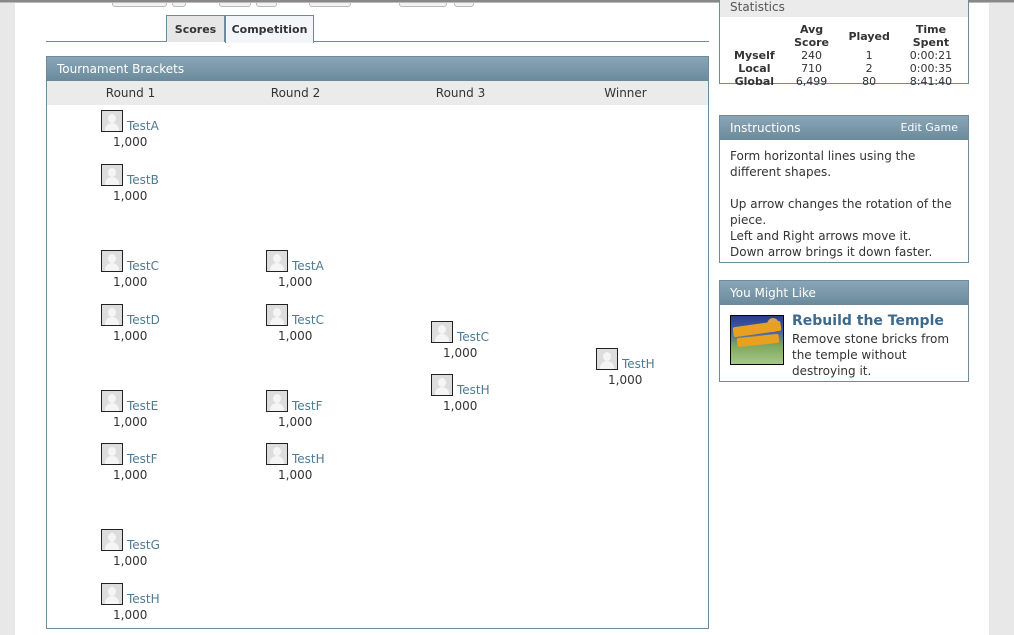  What do you see at coordinates (754, 36) in the screenshot?
I see `stats-corner` at bounding box center [754, 36].